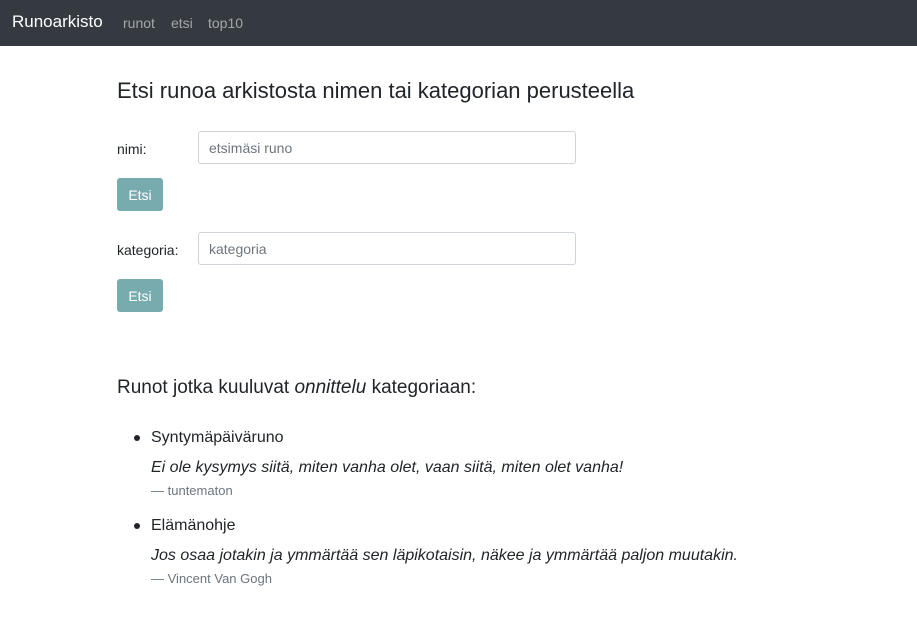 This screenshot has height=625, width=917. Describe the element at coordinates (225, 23) in the screenshot. I see `nav-link-top10: top10` at that location.